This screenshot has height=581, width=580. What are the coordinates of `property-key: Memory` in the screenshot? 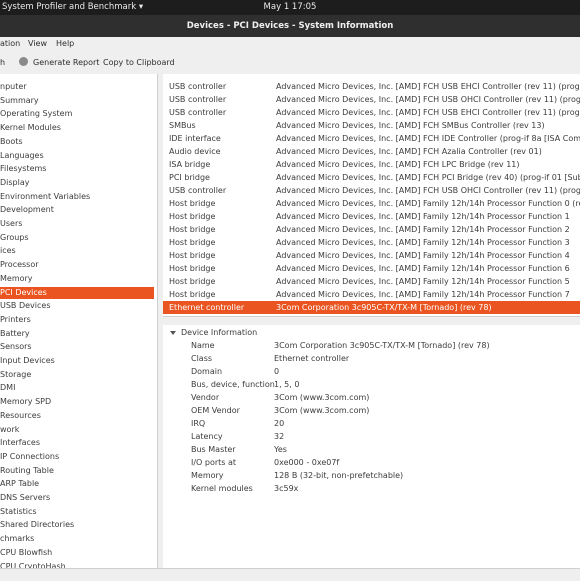 It's located at (207, 475).